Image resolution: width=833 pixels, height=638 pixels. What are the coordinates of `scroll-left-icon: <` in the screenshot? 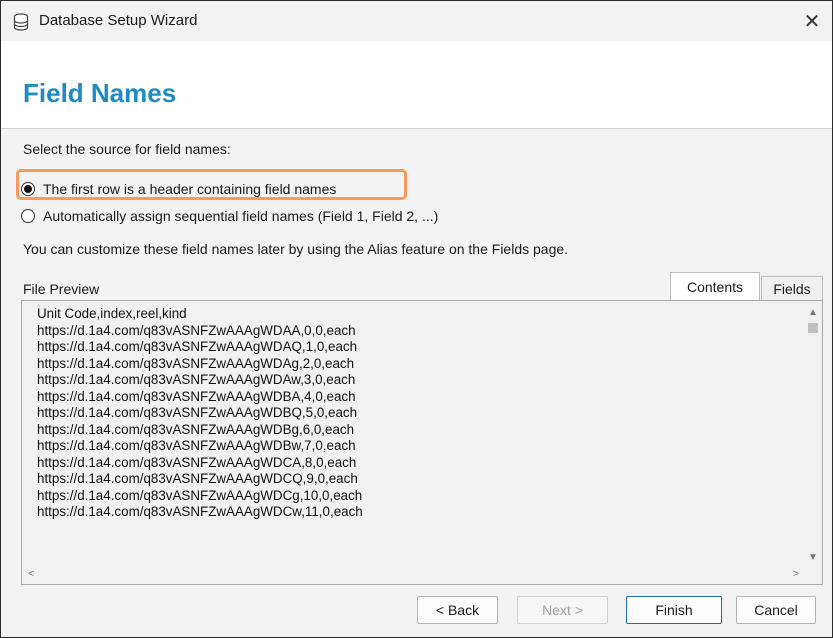 It's located at (31, 574).